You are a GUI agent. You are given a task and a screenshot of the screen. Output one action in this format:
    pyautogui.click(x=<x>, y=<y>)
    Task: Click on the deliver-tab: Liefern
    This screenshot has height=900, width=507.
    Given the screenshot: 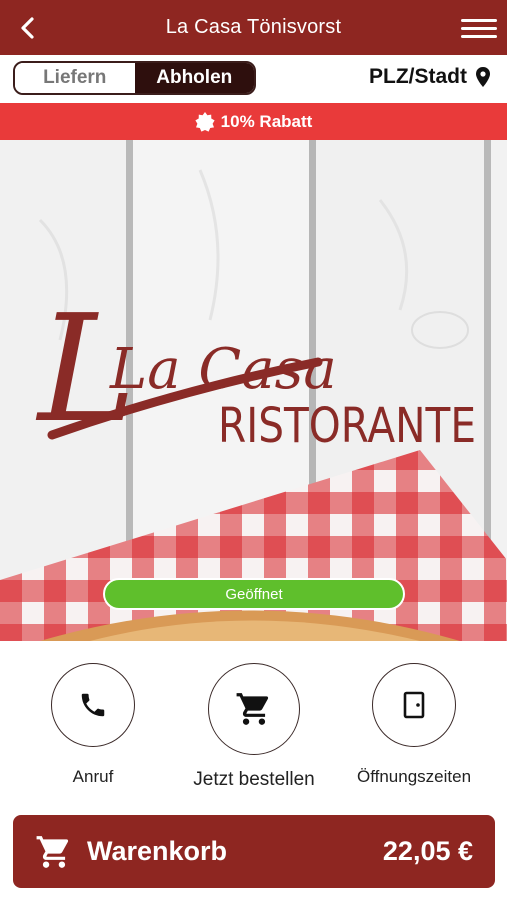 What is the action you would take?
    pyautogui.click(x=75, y=78)
    